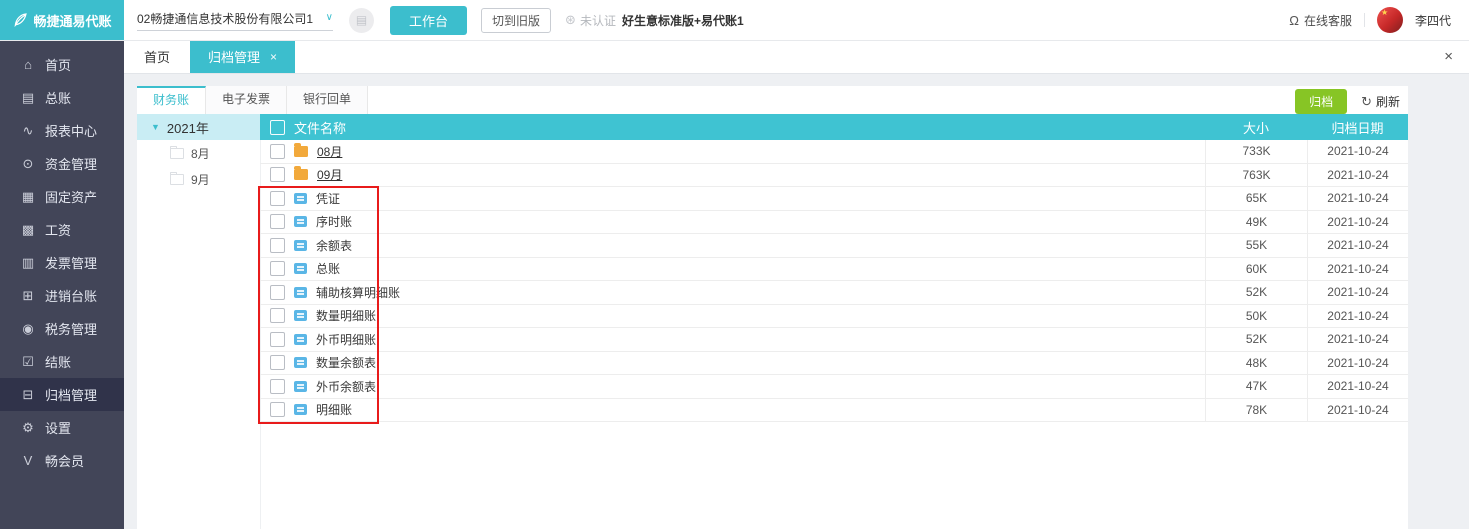 This screenshot has height=529, width=1469. Describe the element at coordinates (72, 21) in the screenshot. I see `logo-text: 畅捷通易代账` at that location.